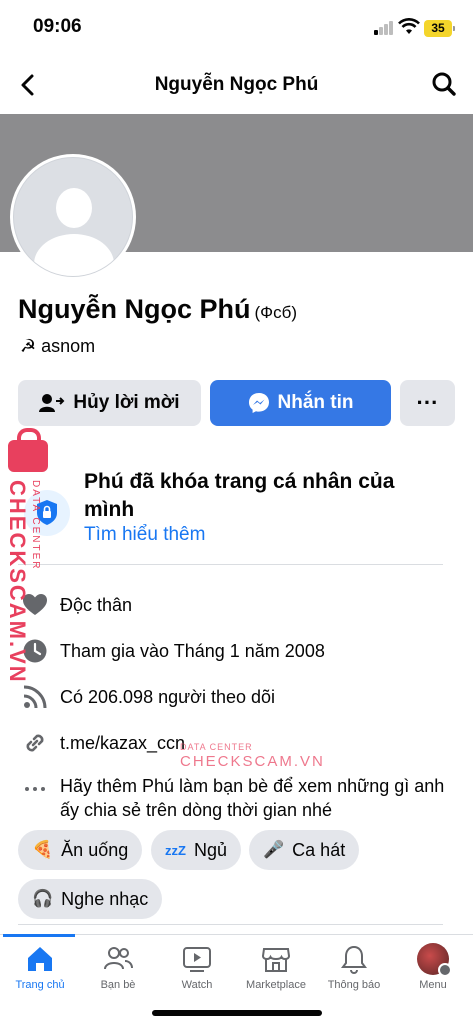 Image resolution: width=473 pixels, height=1024 pixels. What do you see at coordinates (197, 959) in the screenshot?
I see `watch-video-icon` at bounding box center [197, 959].